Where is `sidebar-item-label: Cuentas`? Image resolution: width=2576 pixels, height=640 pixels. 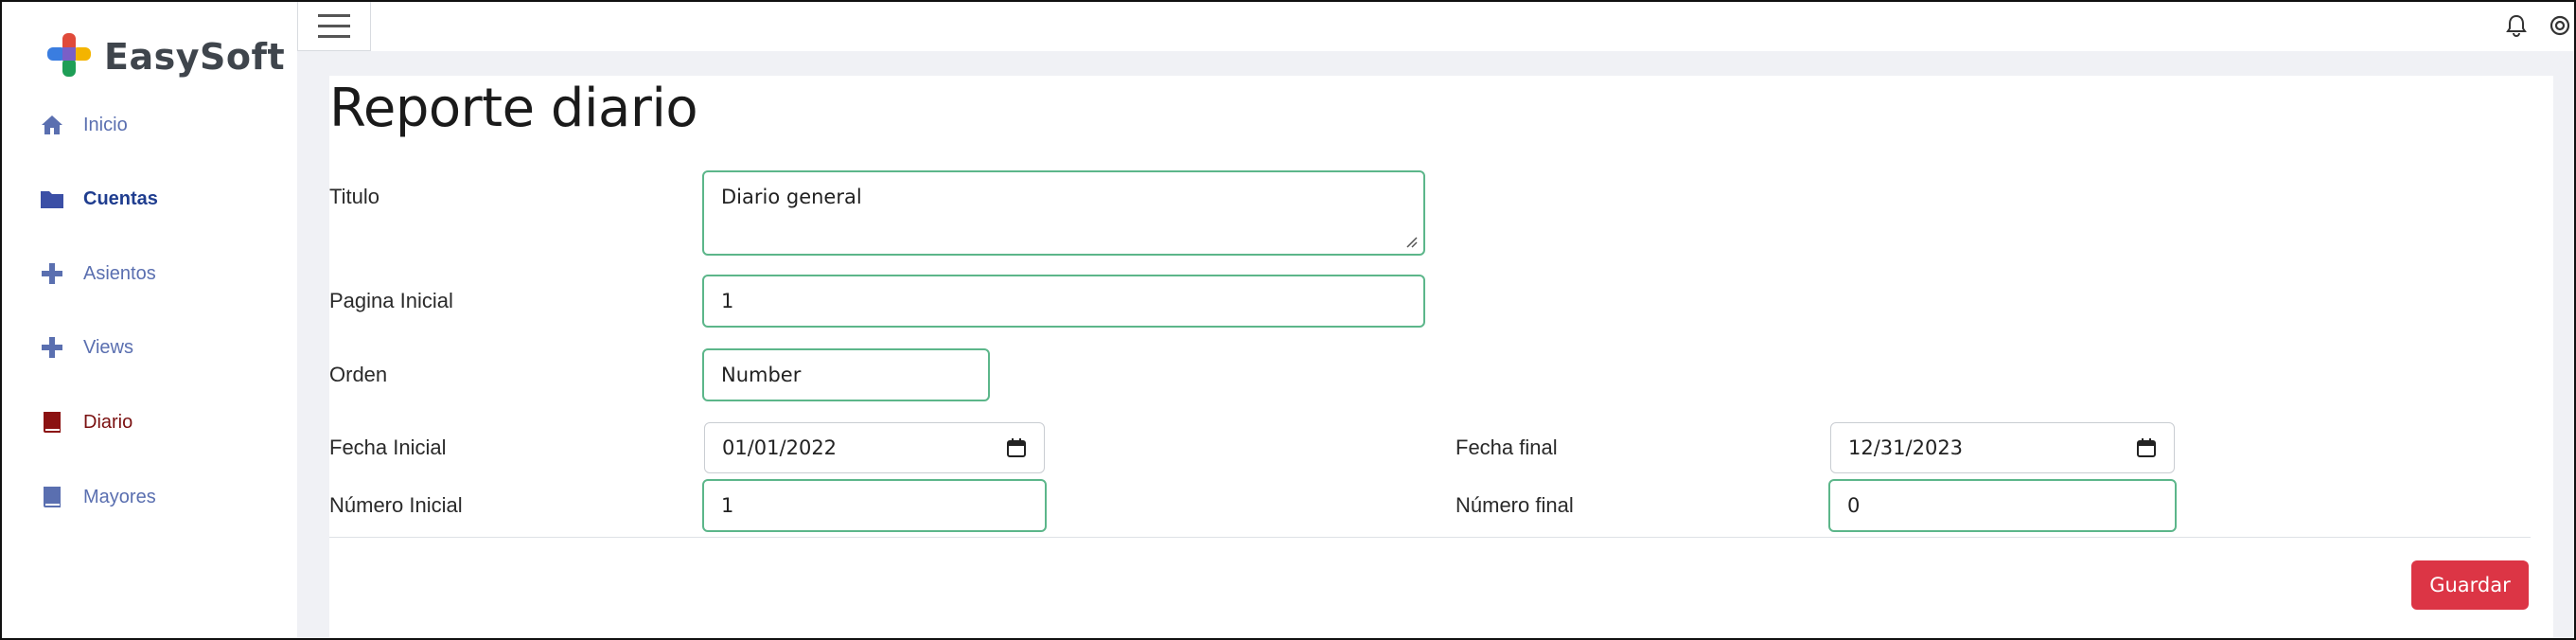 sidebar-item-label: Cuentas is located at coordinates (120, 198).